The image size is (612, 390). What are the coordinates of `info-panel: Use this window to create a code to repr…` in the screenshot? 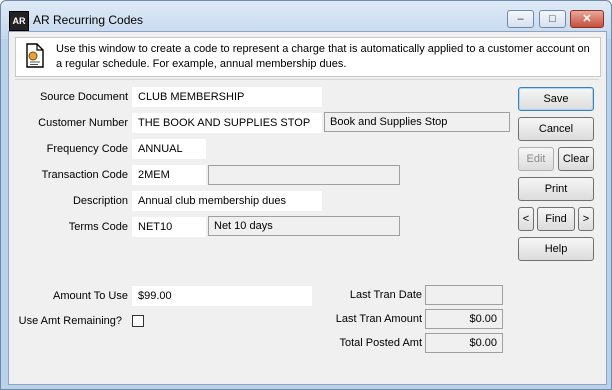 It's located at (308, 57).